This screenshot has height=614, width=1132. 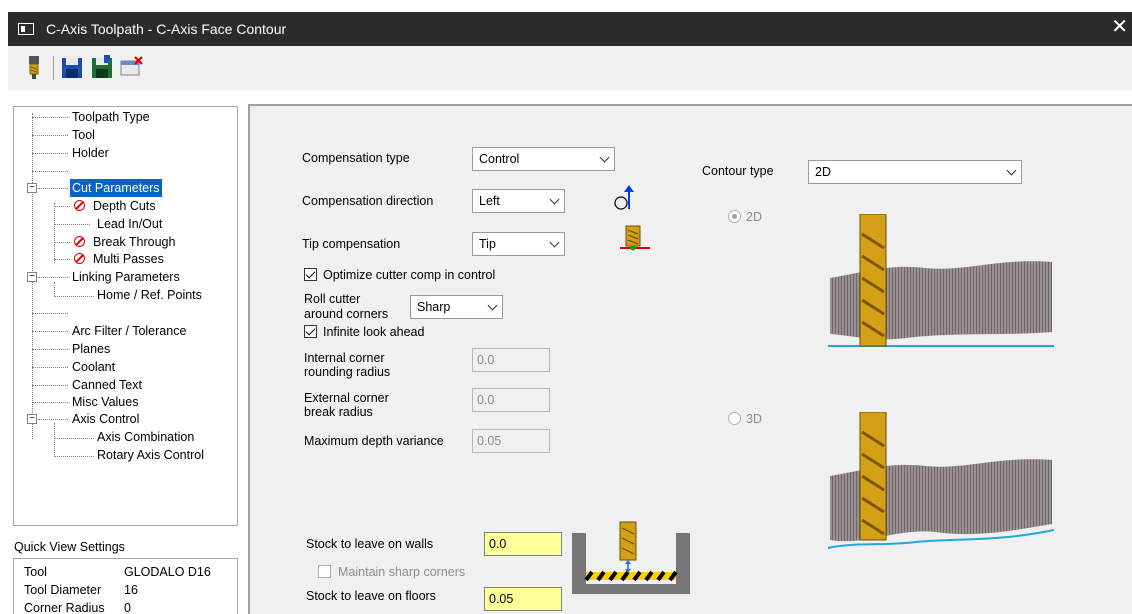 I want to click on maintain-sharp-checkbox, so click(x=324, y=571).